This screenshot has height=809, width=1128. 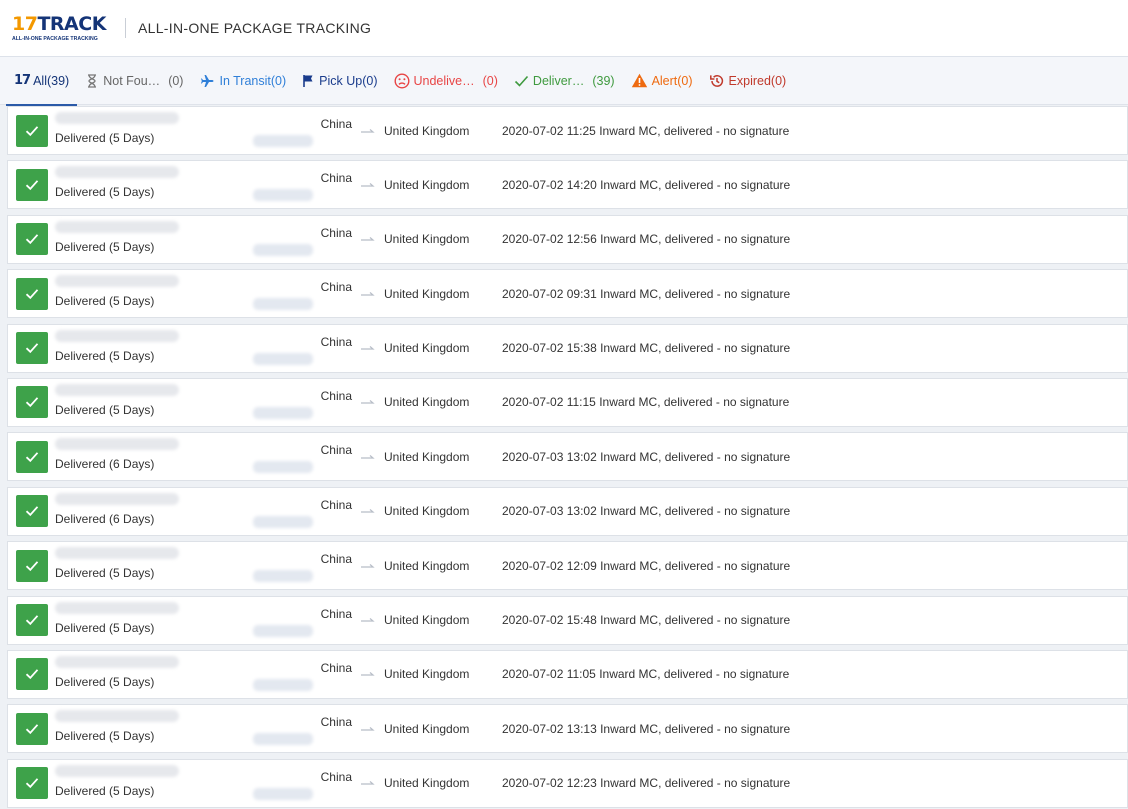 I want to click on tab-undelivered-count: (0), so click(x=490, y=80).